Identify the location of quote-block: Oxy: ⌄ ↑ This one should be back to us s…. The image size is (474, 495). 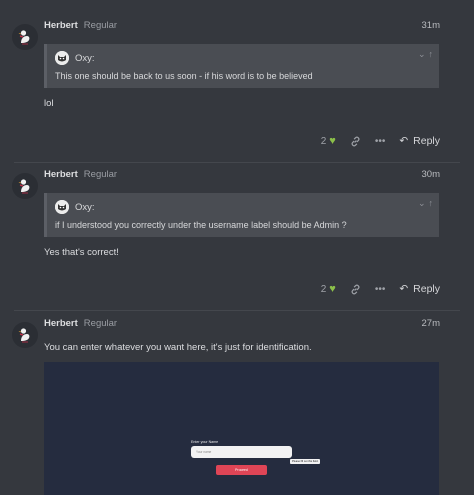
(241, 66).